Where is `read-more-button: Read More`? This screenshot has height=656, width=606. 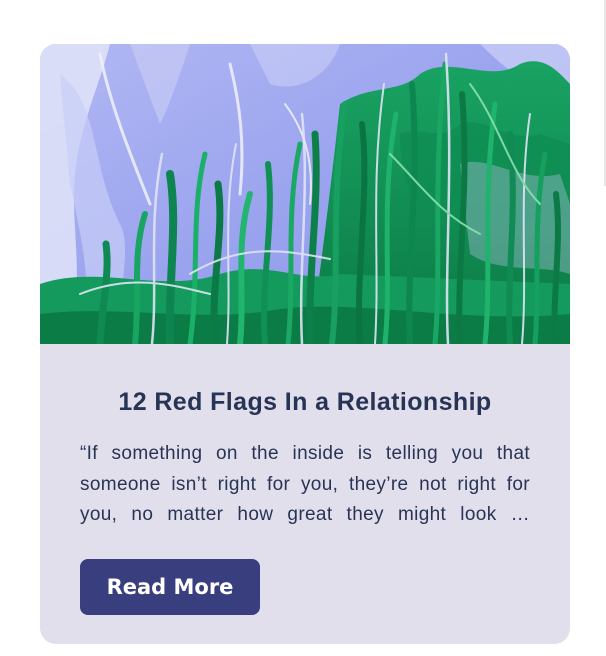
read-more-button: Read More is located at coordinates (170, 587).